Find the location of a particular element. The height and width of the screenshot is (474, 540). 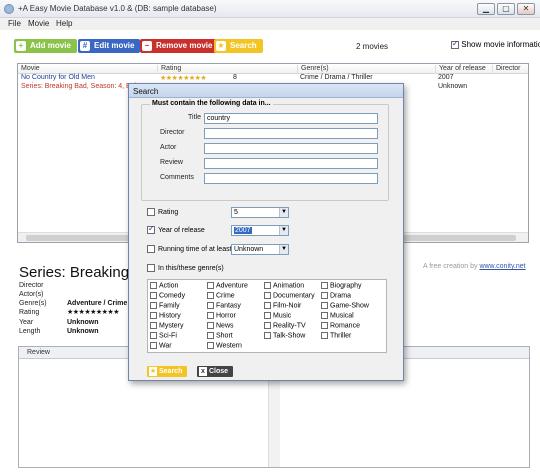

genre-item: History is located at coordinates (165, 315).